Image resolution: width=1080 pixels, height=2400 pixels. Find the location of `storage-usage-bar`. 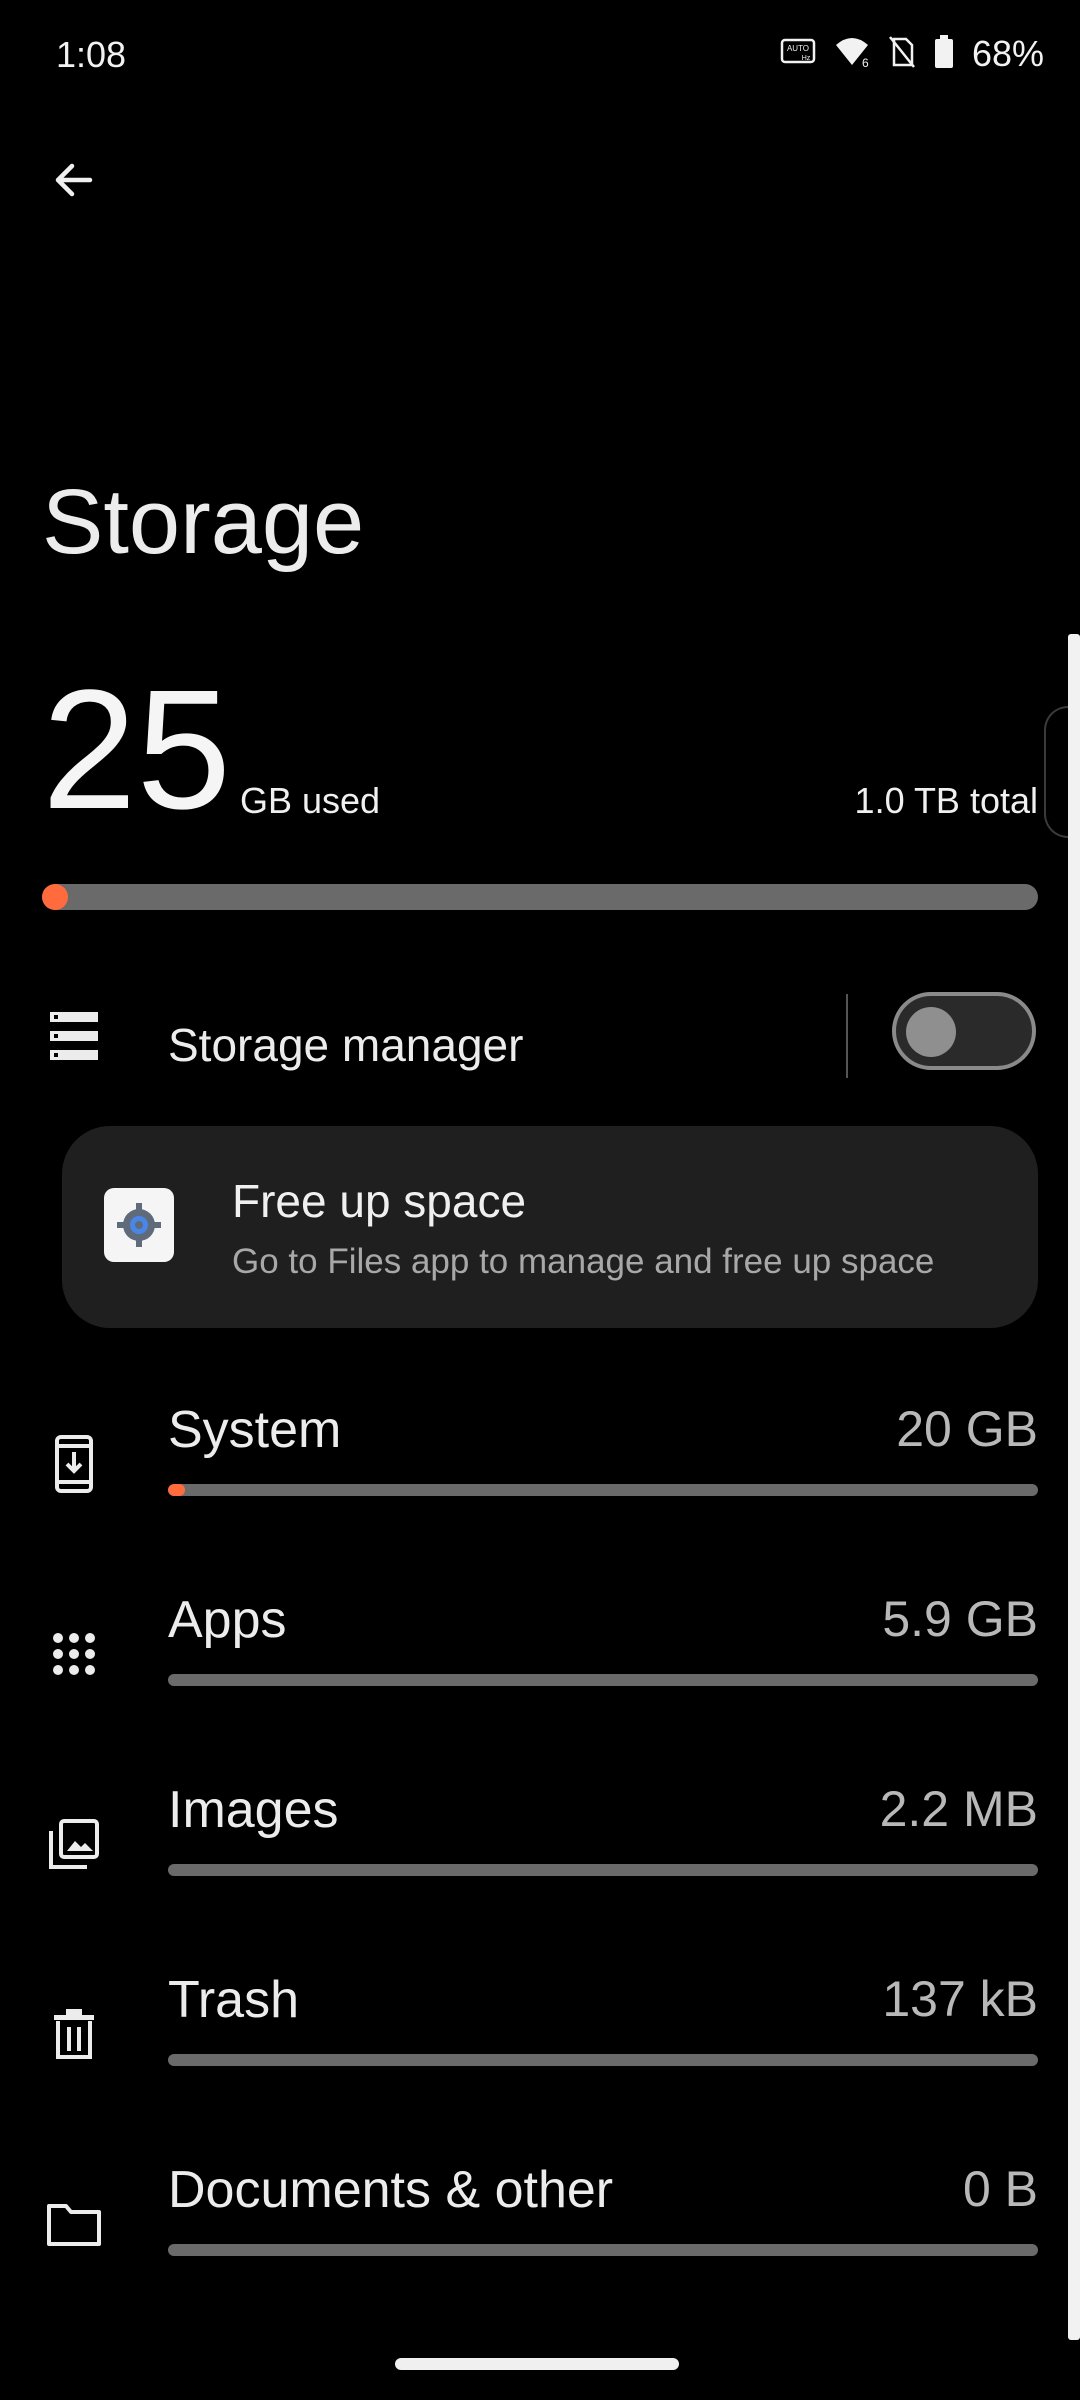

storage-usage-bar is located at coordinates (540, 897).